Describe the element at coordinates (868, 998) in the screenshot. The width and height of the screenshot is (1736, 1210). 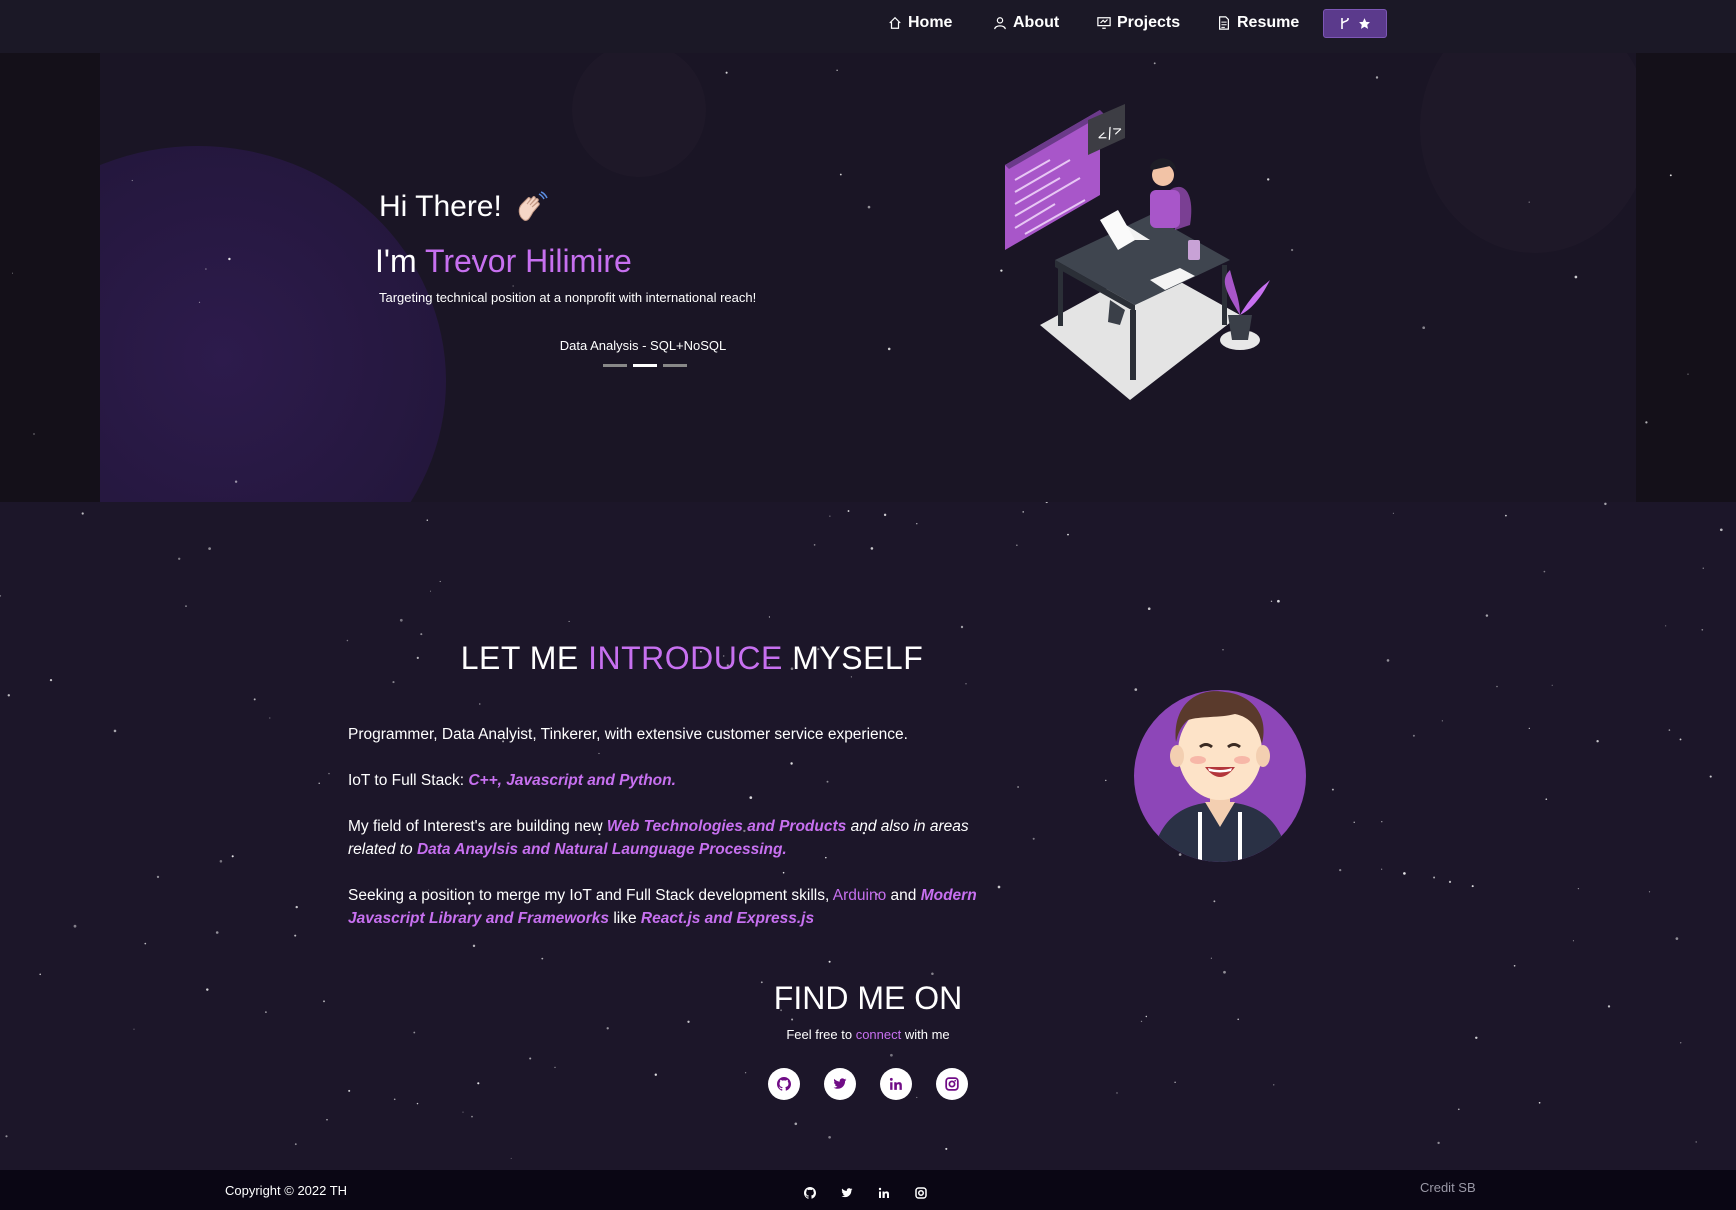
I see `find-me-title: FIND ME ON` at that location.